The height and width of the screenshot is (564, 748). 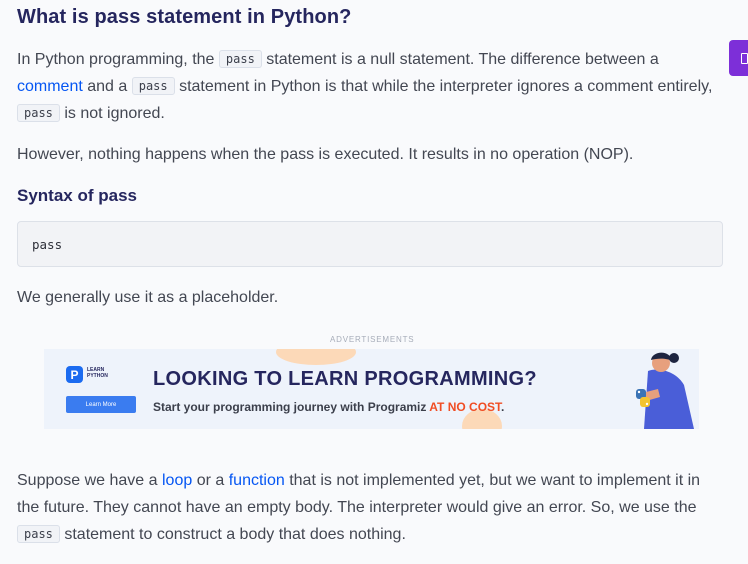 What do you see at coordinates (50, 86) in the screenshot?
I see `comment-link: comment` at bounding box center [50, 86].